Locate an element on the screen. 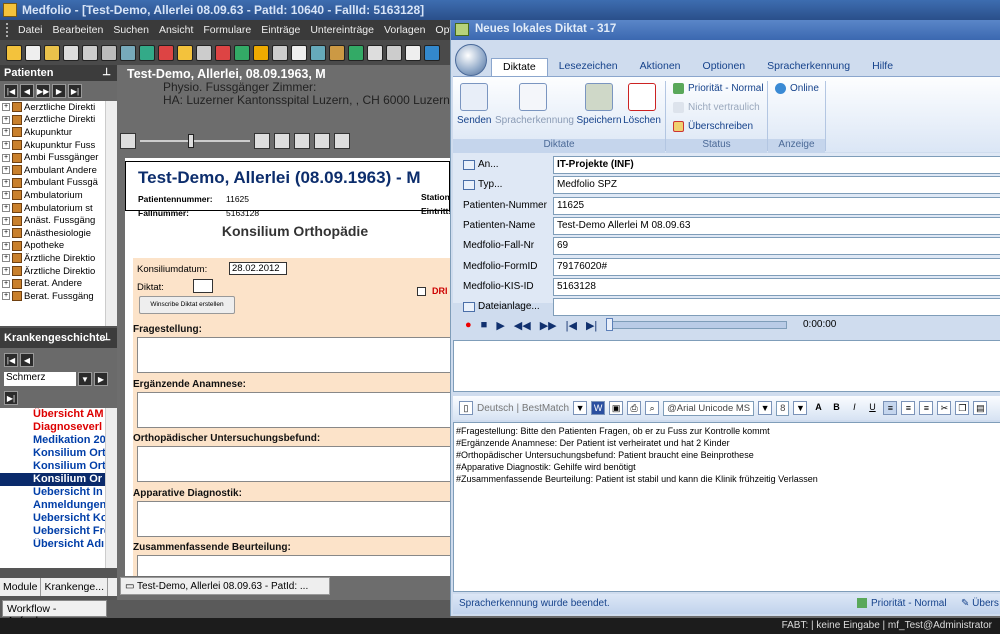  next-icon: ▶ is located at coordinates (59, 91).